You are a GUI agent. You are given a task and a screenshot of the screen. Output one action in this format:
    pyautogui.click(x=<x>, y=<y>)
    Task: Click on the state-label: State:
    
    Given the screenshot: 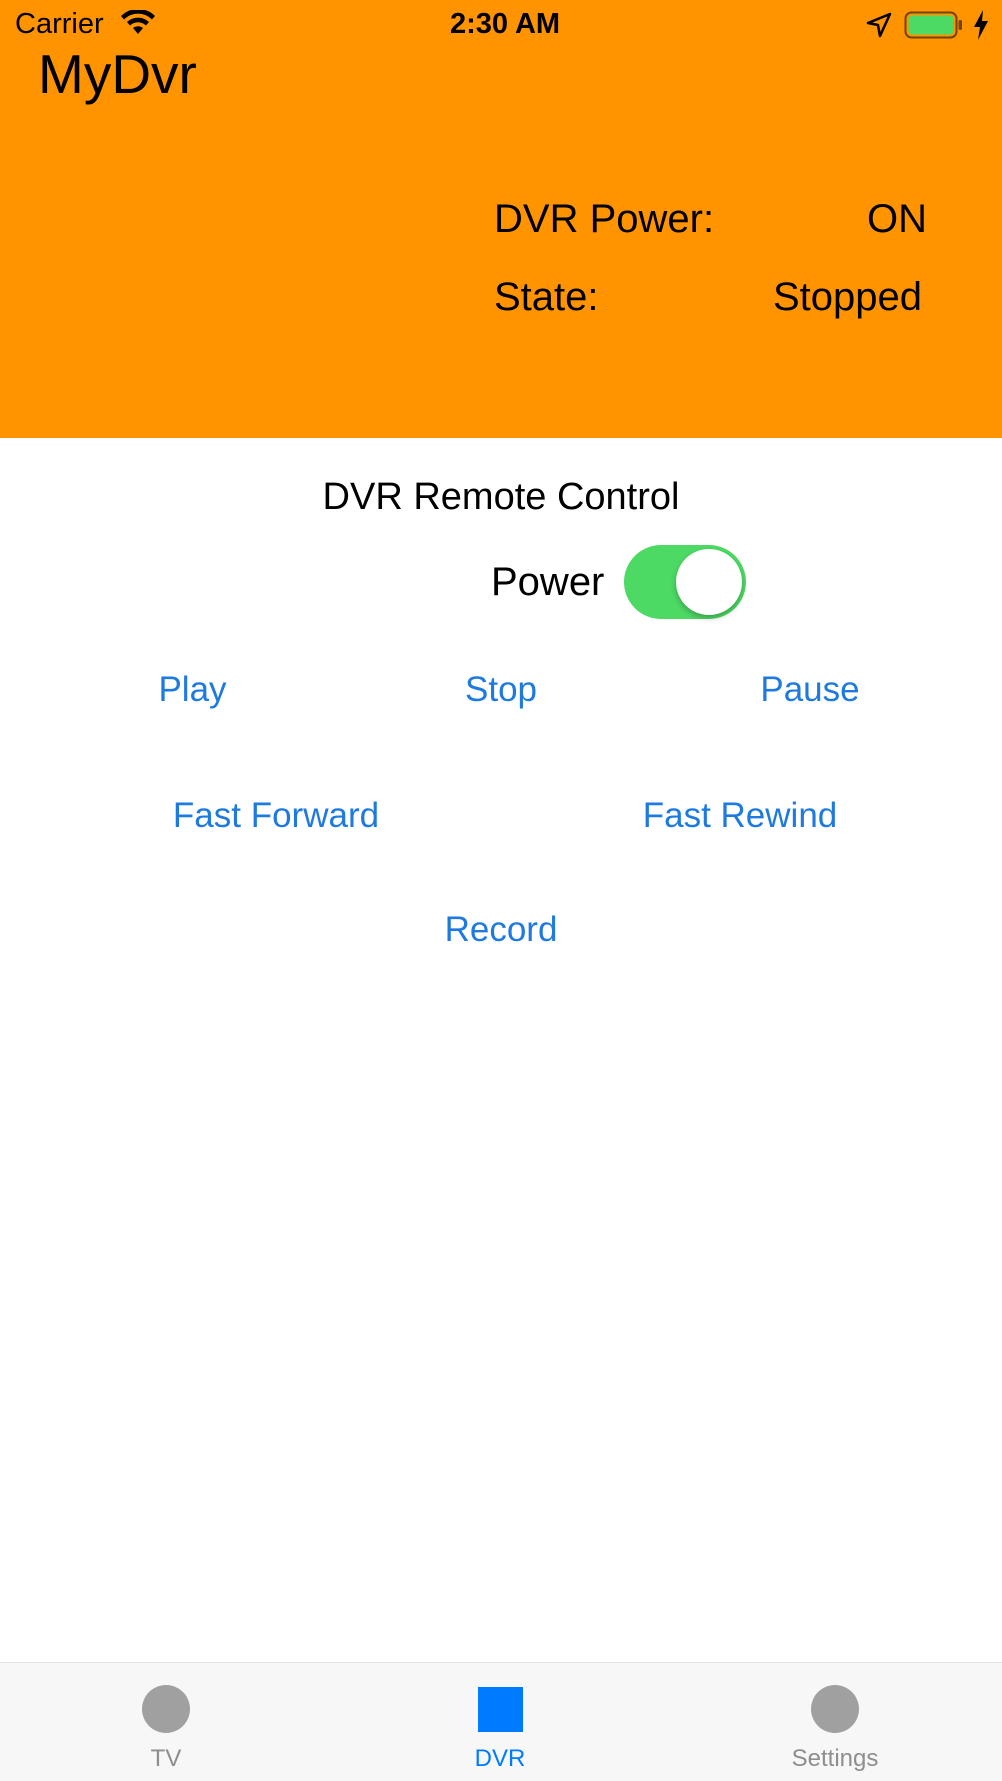 What is the action you would take?
    pyautogui.click(x=546, y=297)
    